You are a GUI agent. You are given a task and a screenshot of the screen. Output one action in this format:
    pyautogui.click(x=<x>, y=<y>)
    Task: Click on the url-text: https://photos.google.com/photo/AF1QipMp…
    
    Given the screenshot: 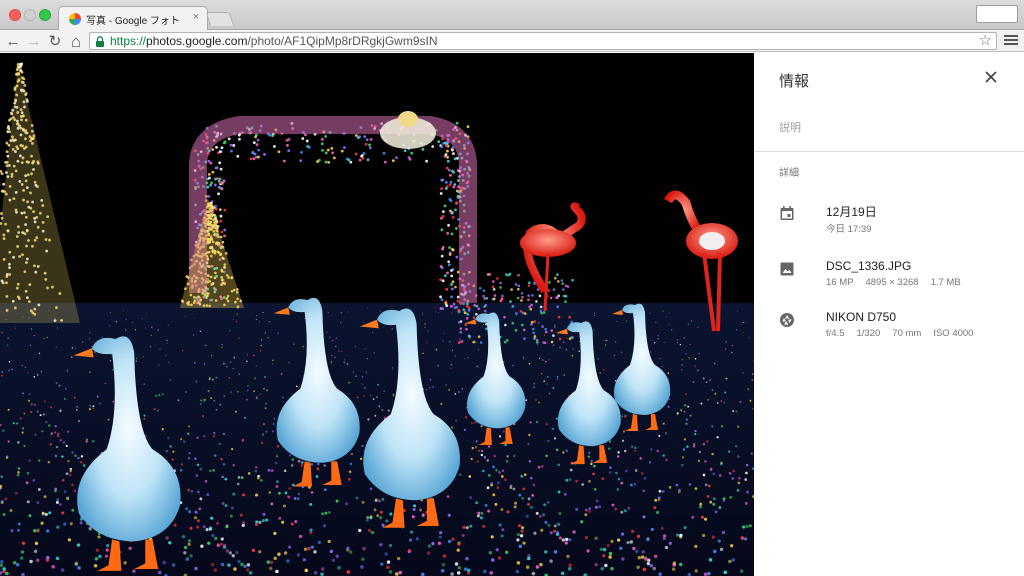 What is the action you would take?
    pyautogui.click(x=274, y=41)
    